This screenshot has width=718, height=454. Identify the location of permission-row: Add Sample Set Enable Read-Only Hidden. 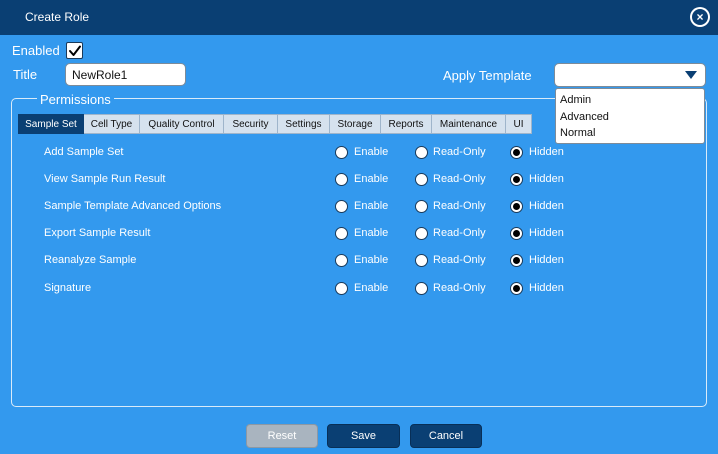
(359, 154).